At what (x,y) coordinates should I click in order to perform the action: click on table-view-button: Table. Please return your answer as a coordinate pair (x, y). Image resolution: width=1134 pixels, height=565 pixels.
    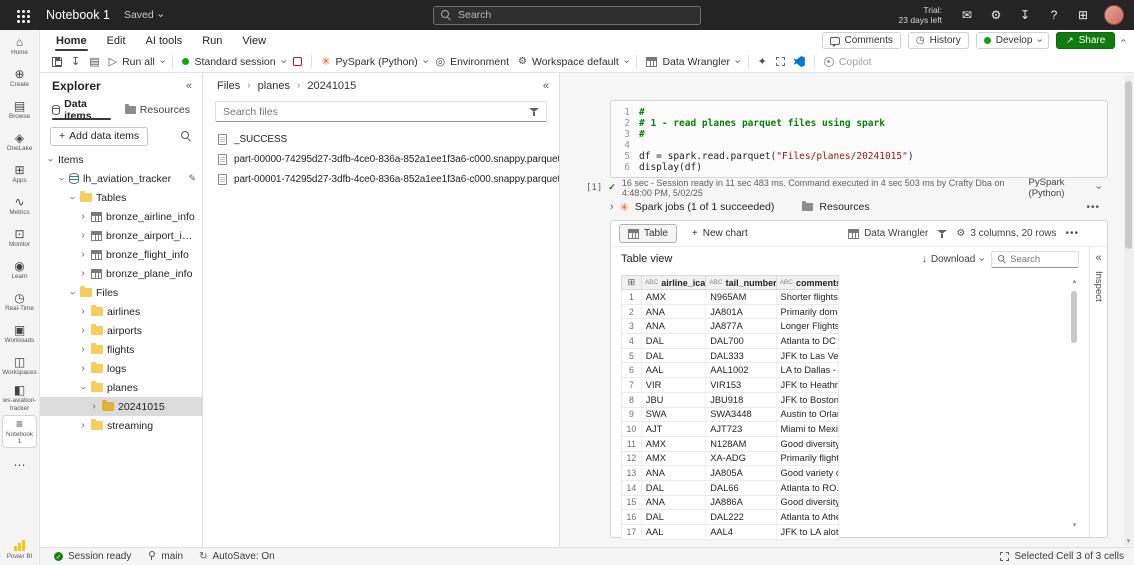
    Looking at the image, I should click on (648, 233).